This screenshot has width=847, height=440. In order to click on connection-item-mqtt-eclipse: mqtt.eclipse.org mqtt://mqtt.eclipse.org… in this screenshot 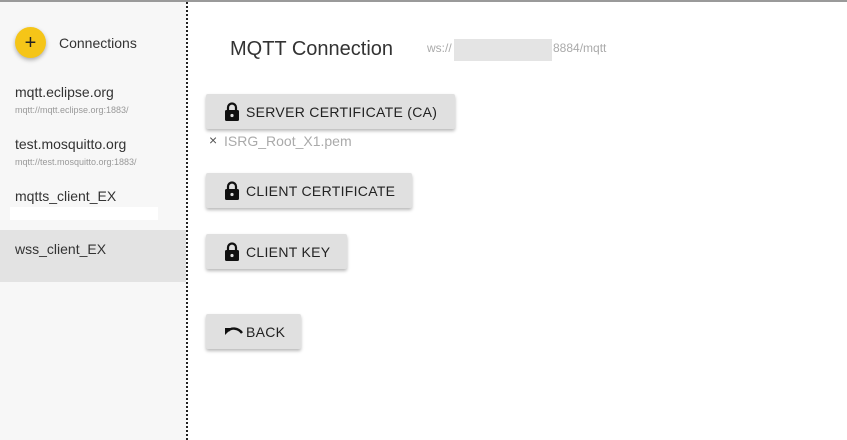, I will do `click(93, 99)`.